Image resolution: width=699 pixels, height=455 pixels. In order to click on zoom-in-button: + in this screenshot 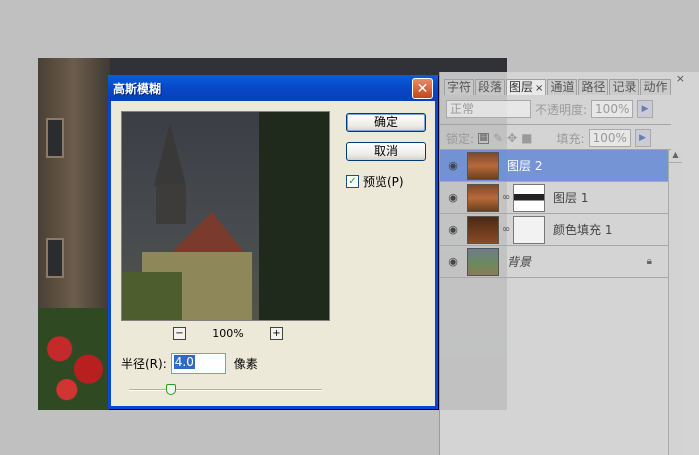, I will do `click(276, 333)`.